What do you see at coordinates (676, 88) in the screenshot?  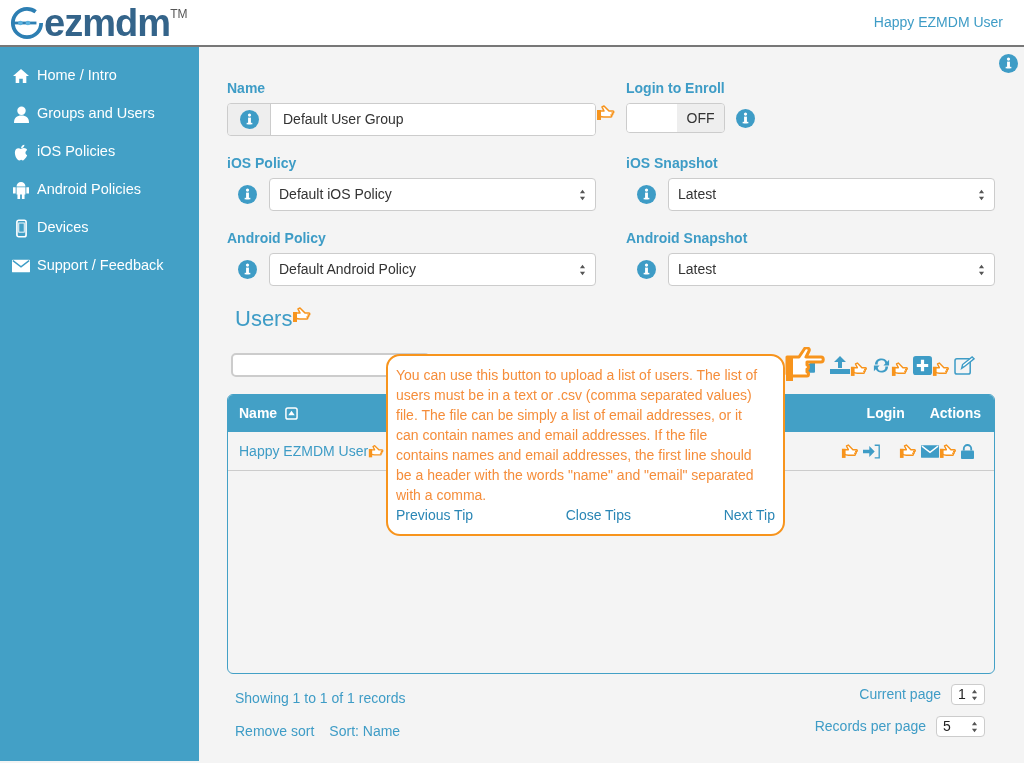 I see `field-label: Login to Enroll` at bounding box center [676, 88].